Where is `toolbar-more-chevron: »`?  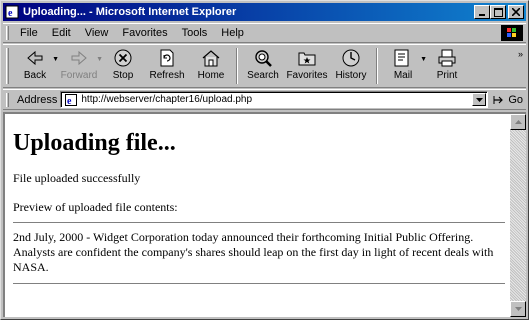 toolbar-more-chevron: » is located at coordinates (520, 54).